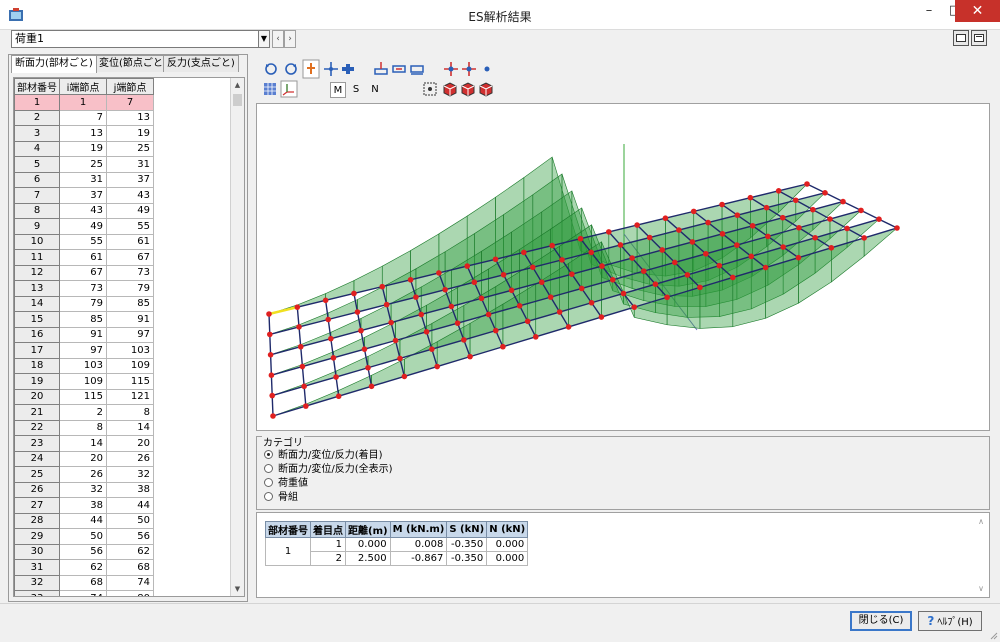  I want to click on table-cell: 19, so click(83, 148).